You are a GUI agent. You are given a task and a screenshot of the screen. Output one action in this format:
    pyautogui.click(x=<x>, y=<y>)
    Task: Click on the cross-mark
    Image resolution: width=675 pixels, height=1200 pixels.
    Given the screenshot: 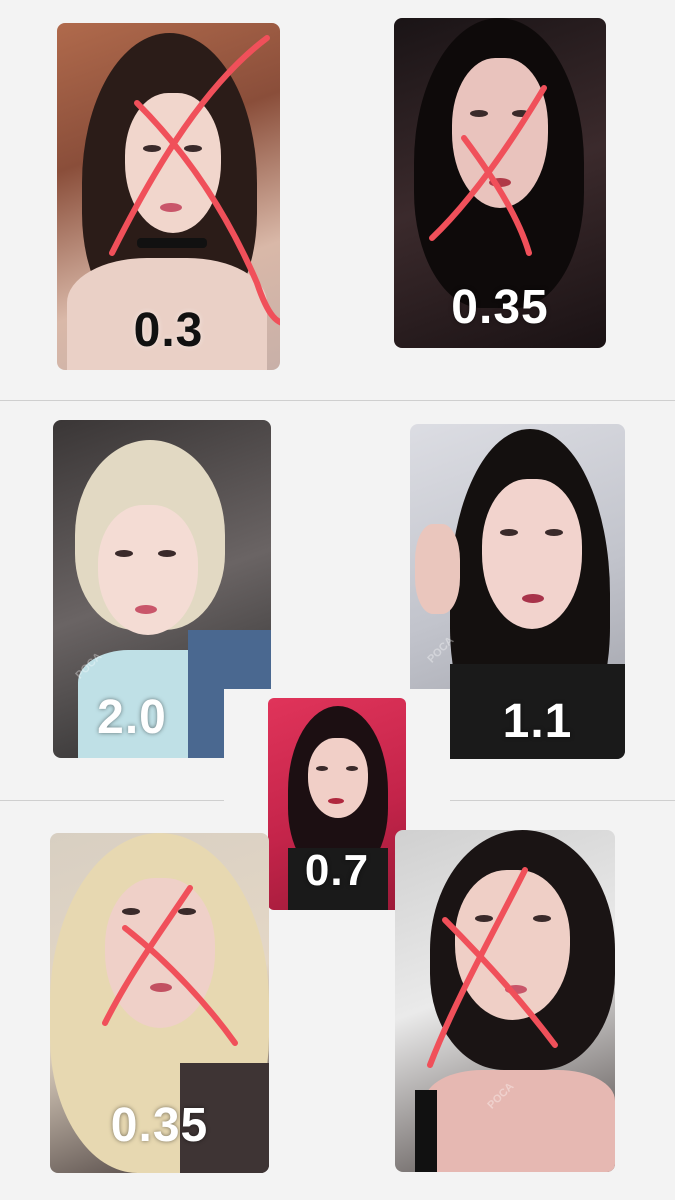 What is the action you would take?
    pyautogui.click(x=492, y=967)
    